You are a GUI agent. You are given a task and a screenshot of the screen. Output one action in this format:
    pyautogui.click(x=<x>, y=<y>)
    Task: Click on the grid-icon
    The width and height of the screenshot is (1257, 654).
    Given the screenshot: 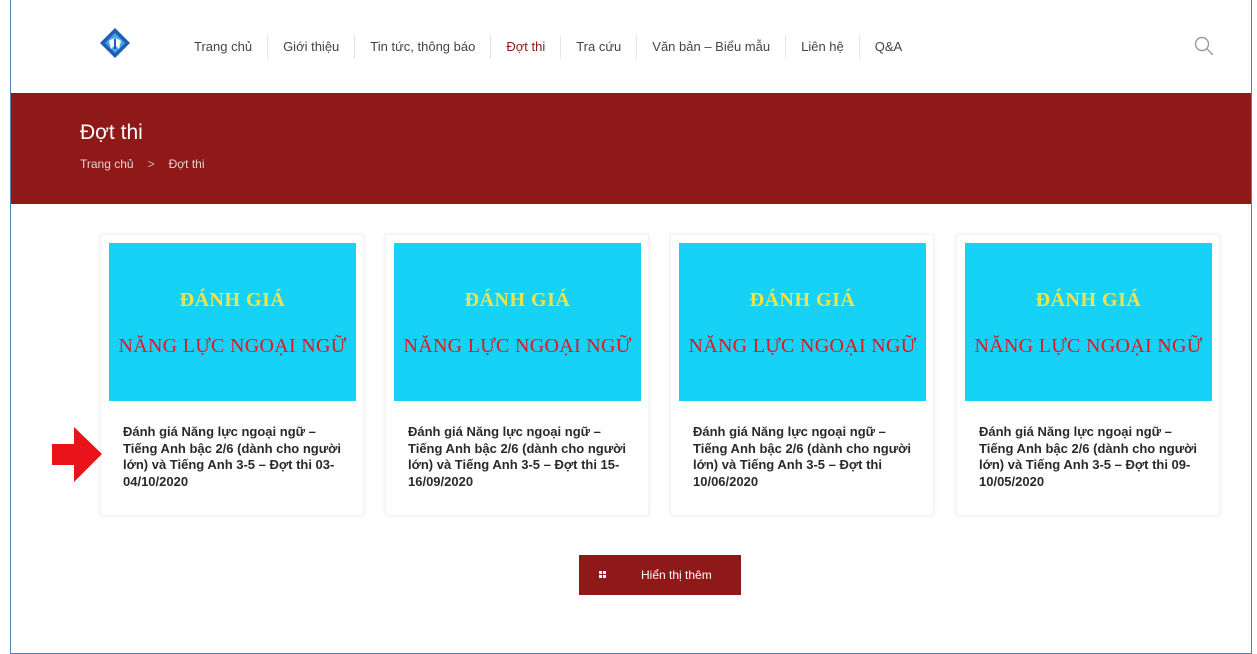 What is the action you would take?
    pyautogui.click(x=602, y=574)
    